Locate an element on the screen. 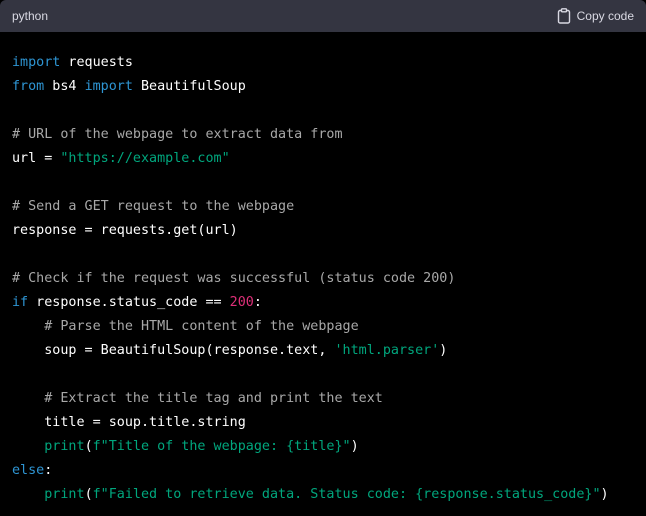  code-line: print(f"Title of the webpage: {title}") is located at coordinates (323, 447).